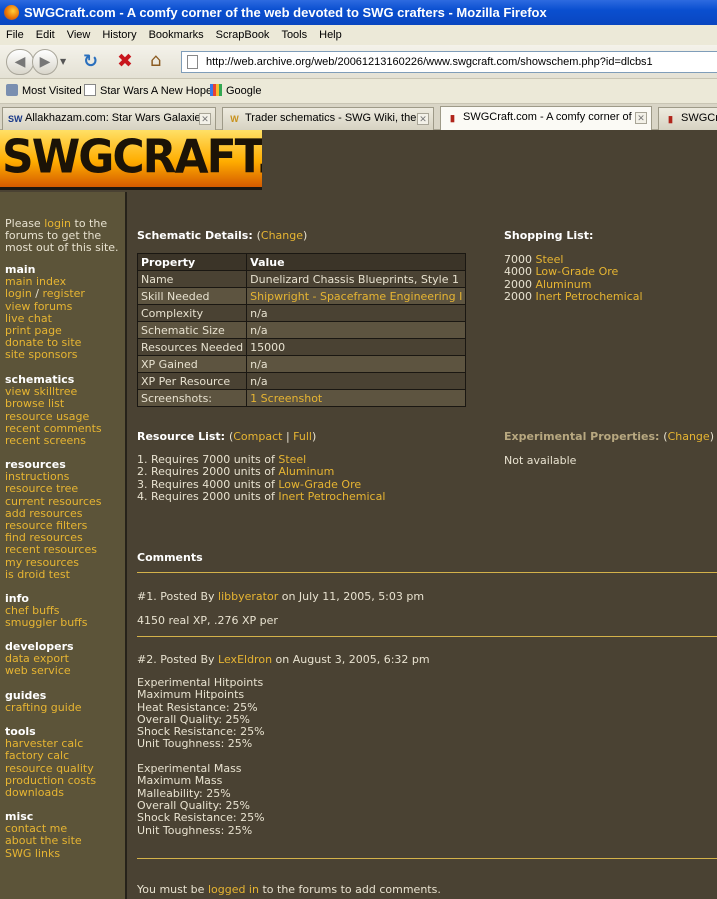  Describe the element at coordinates (64, 550) in the screenshot. I see `sidebar-item-recent-resources: recent resources` at that location.